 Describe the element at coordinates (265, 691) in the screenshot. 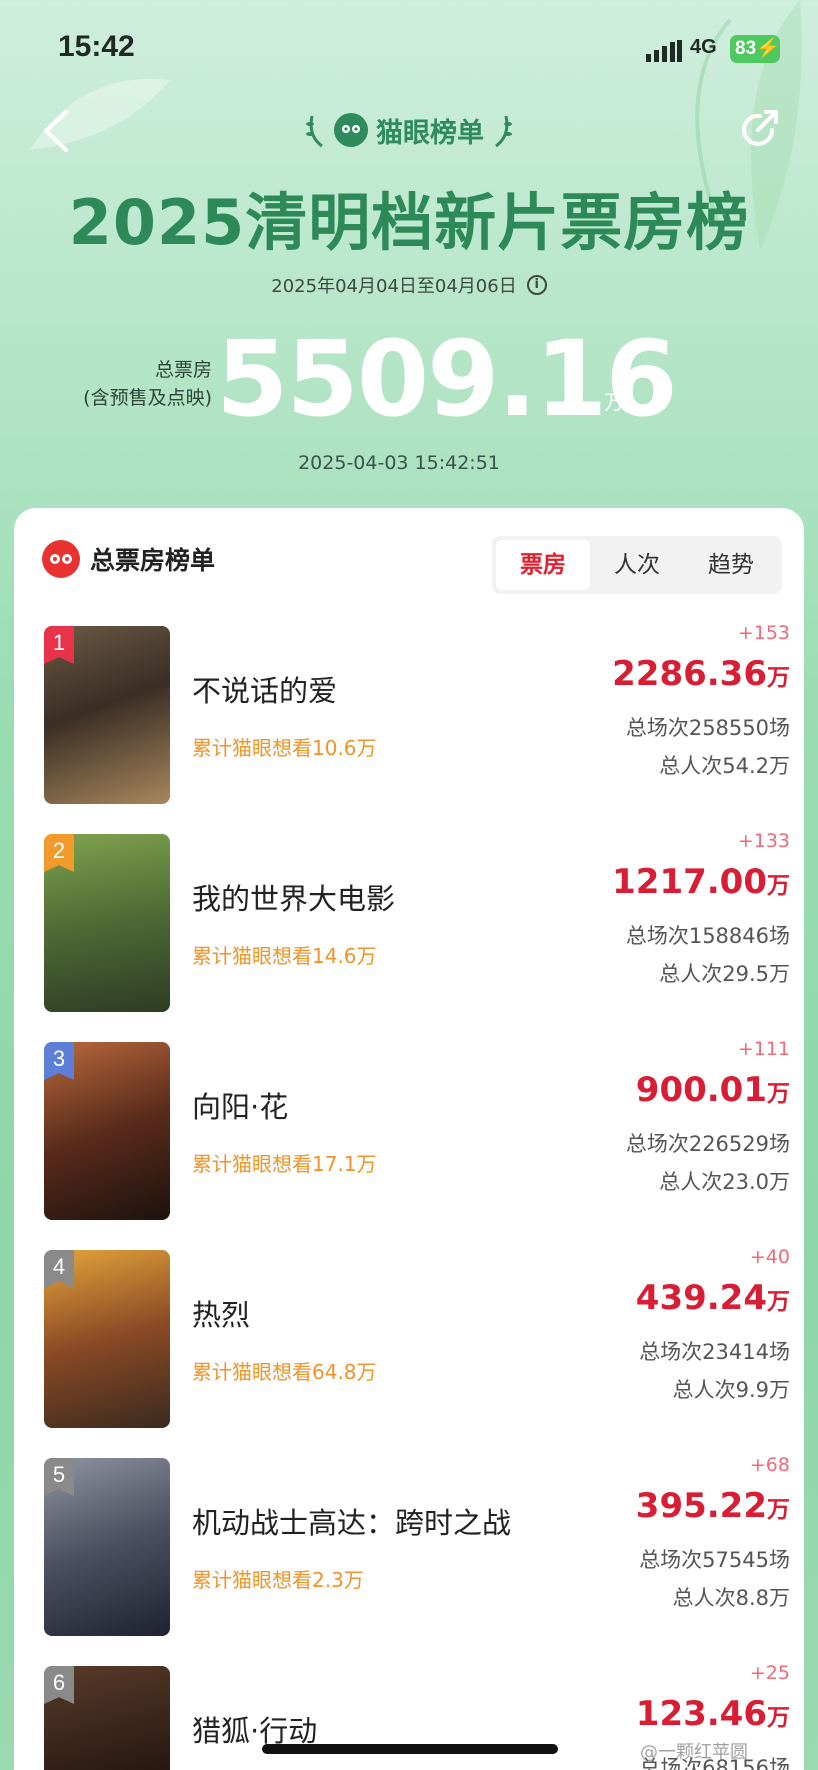

I see `movie-title: 不说话的爱` at that location.